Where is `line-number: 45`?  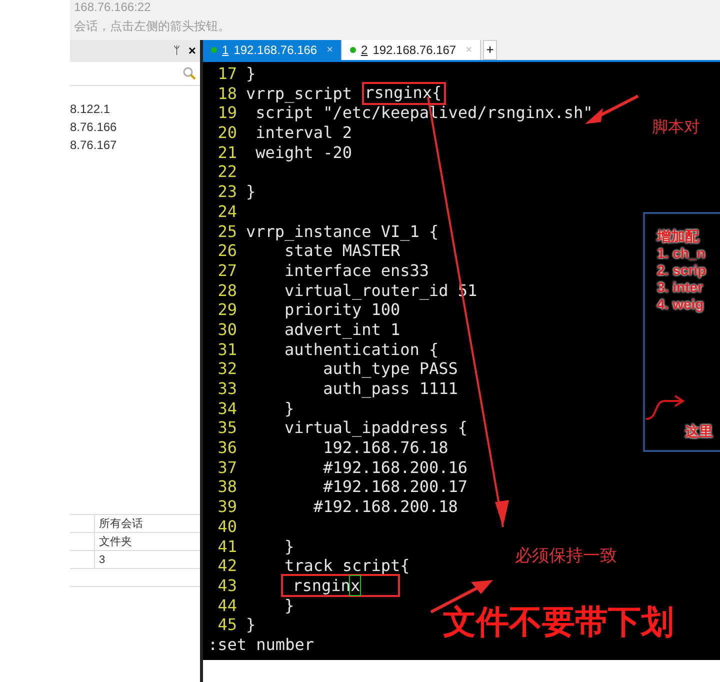
line-number: 45 is located at coordinates (227, 625).